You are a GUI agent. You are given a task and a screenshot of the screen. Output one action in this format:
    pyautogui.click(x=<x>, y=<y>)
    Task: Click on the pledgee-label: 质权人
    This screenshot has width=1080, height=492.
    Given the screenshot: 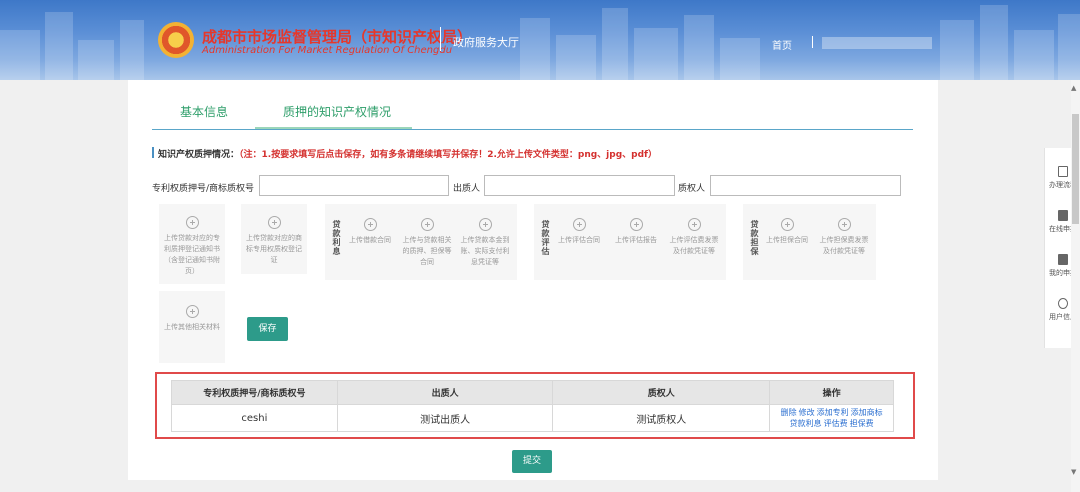 What is the action you would take?
    pyautogui.click(x=692, y=189)
    